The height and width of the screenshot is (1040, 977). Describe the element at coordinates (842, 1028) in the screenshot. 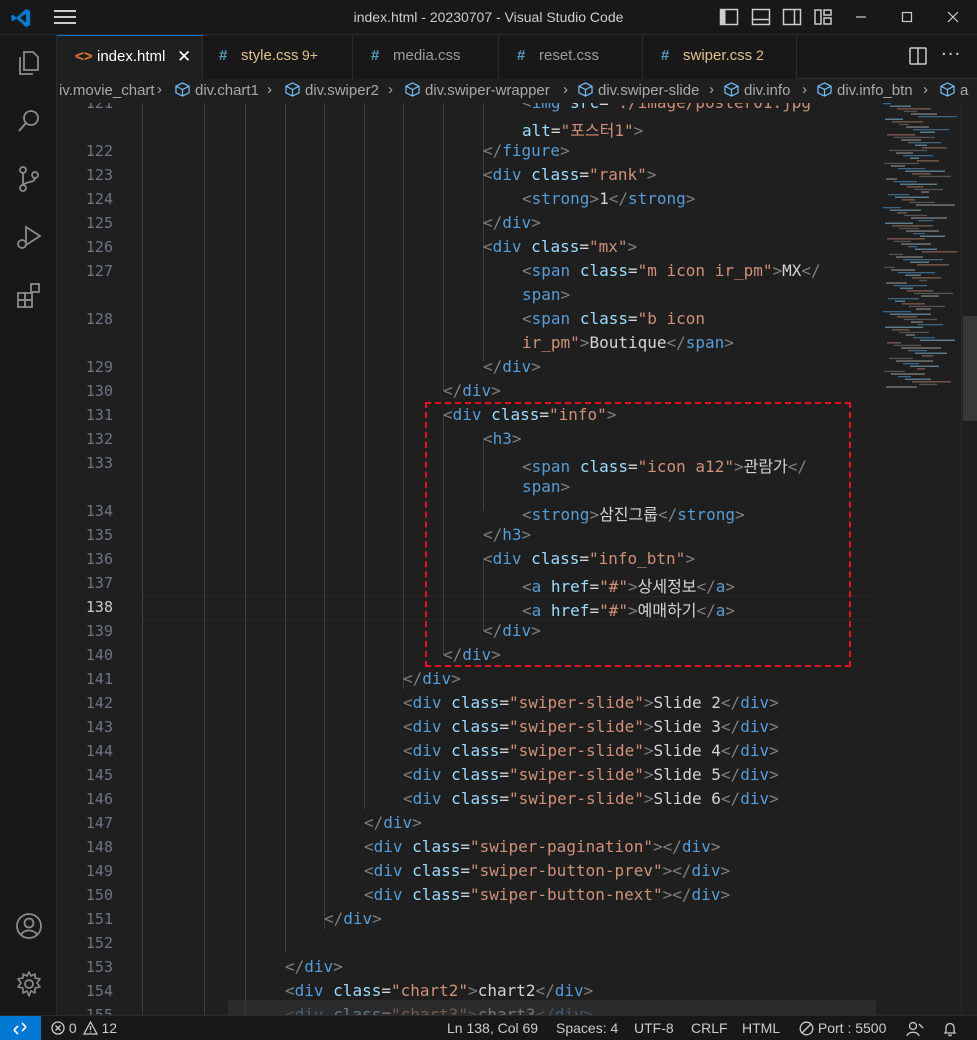

I see `live-server-port: Port : 5500` at that location.